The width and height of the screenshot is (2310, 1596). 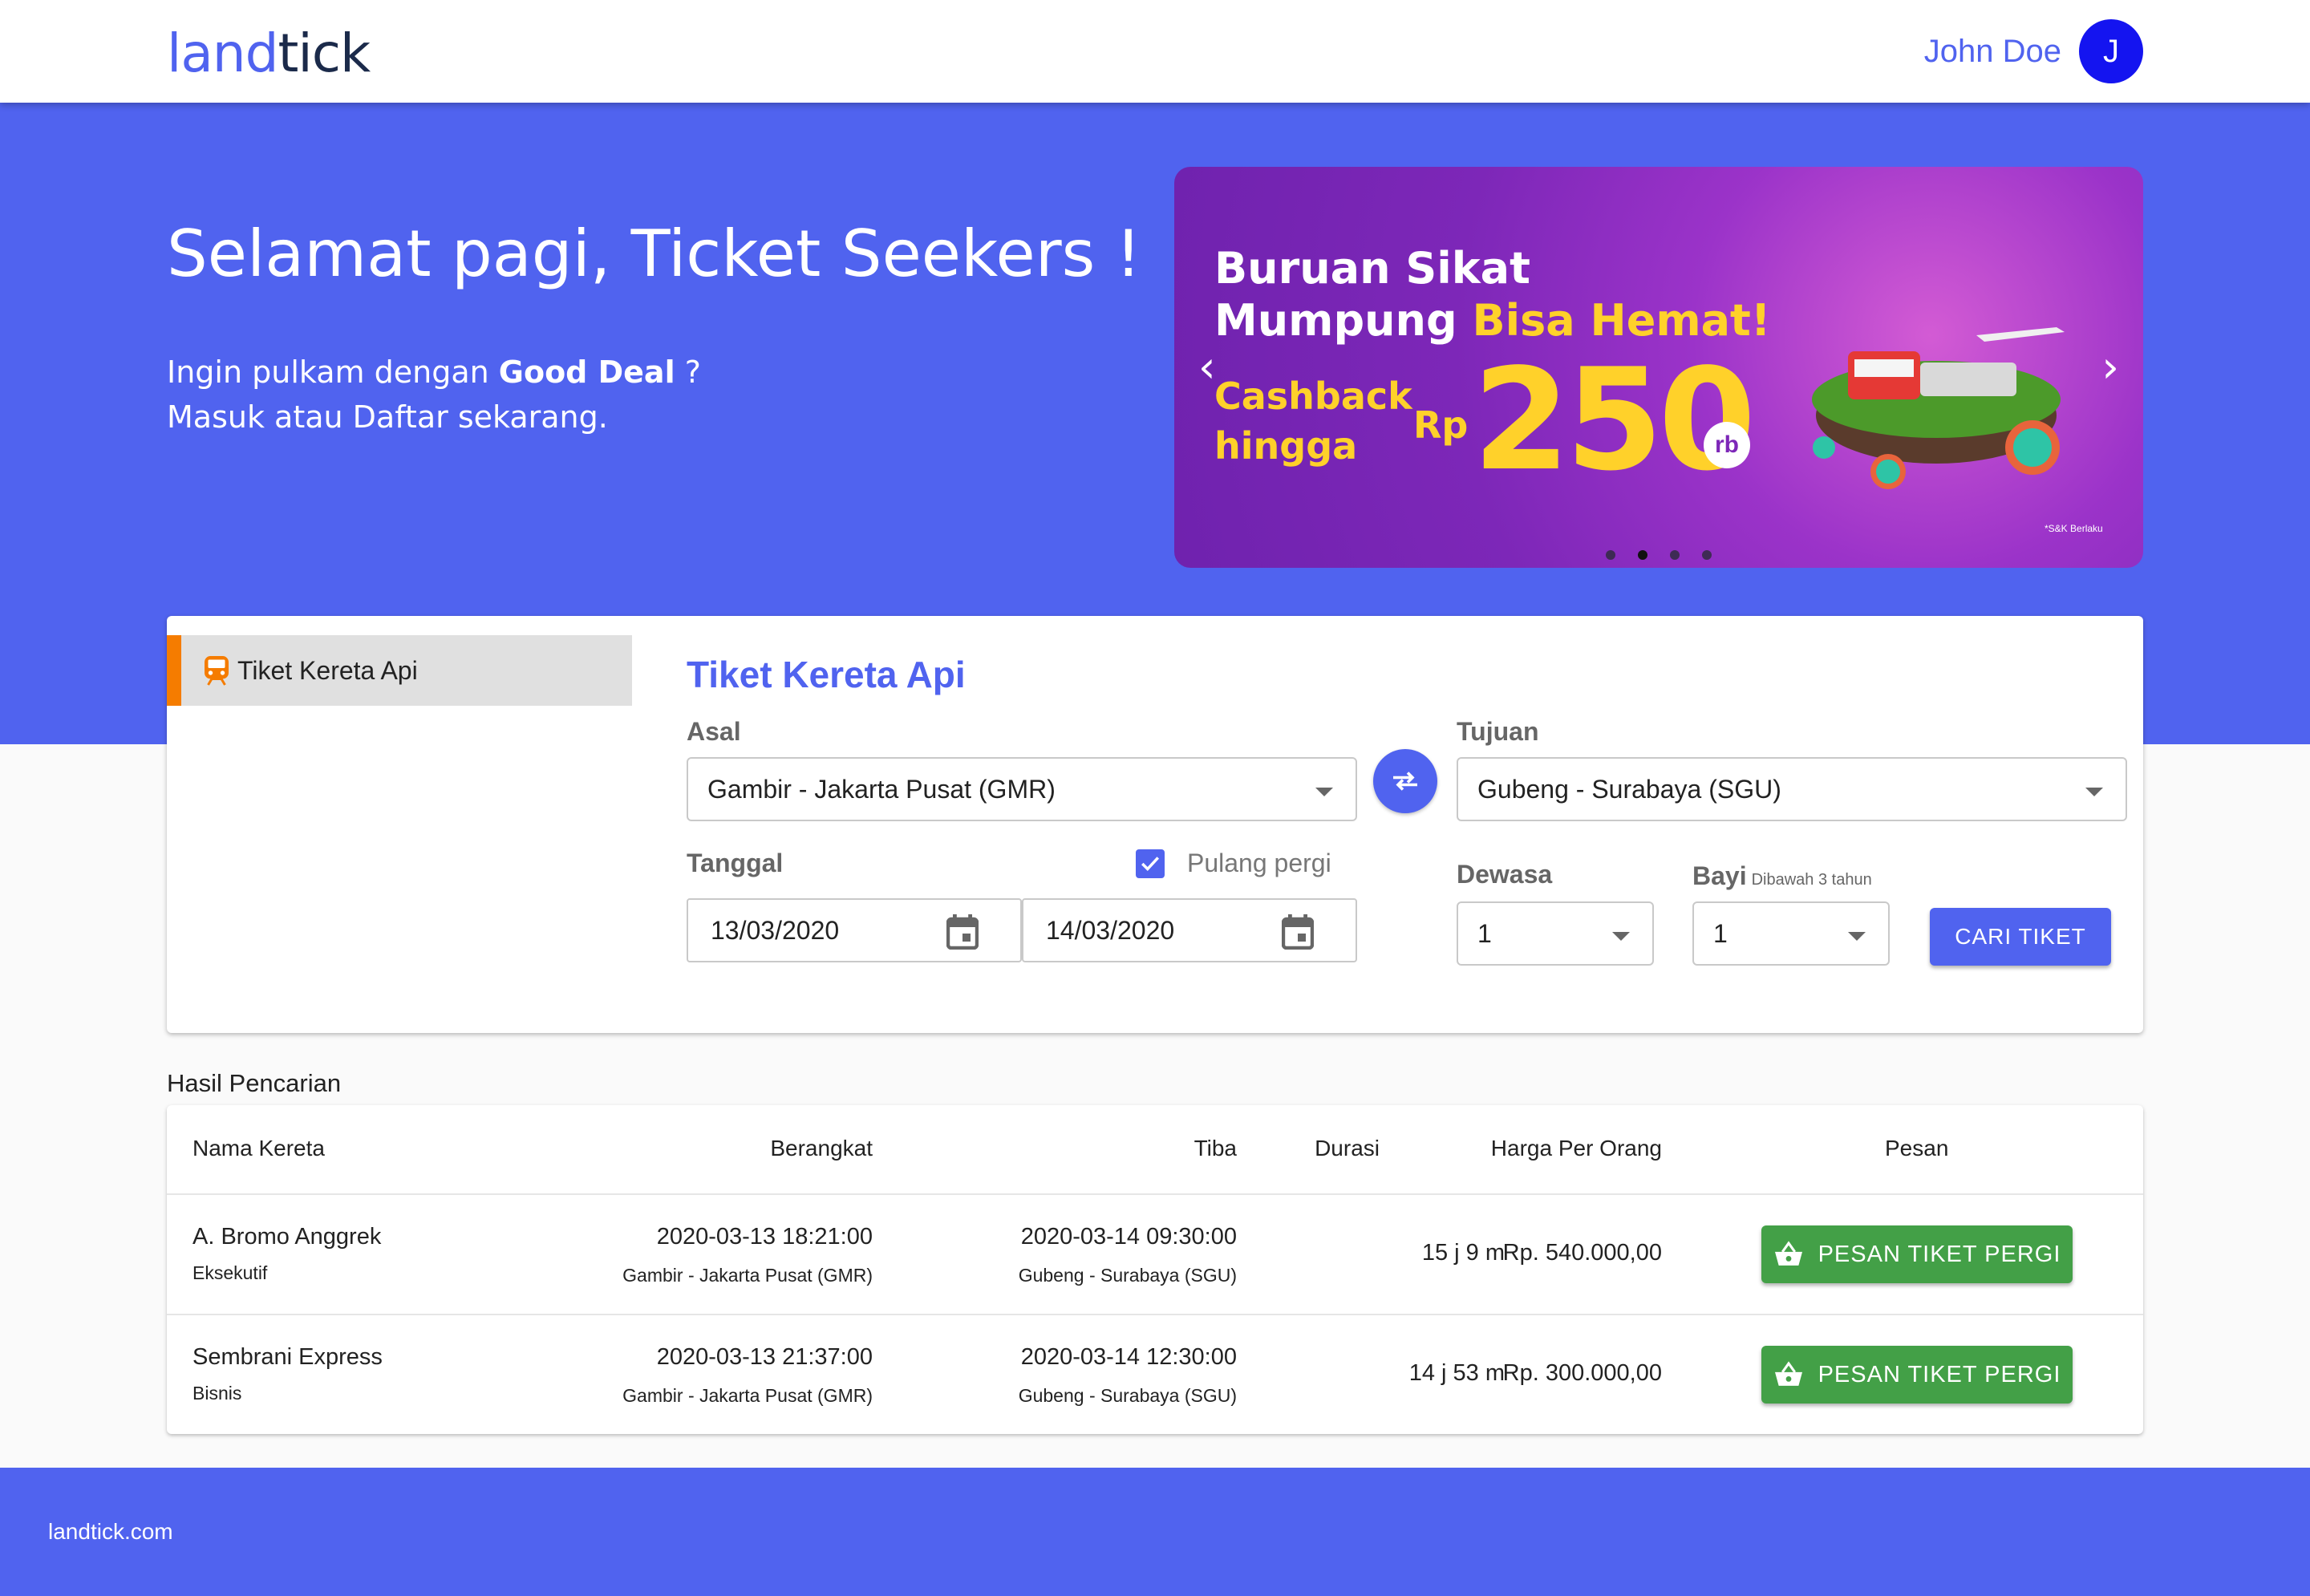 What do you see at coordinates (881, 789) in the screenshot?
I see `asal-value: Gambir - Jakarta Pusat (GMR)` at bounding box center [881, 789].